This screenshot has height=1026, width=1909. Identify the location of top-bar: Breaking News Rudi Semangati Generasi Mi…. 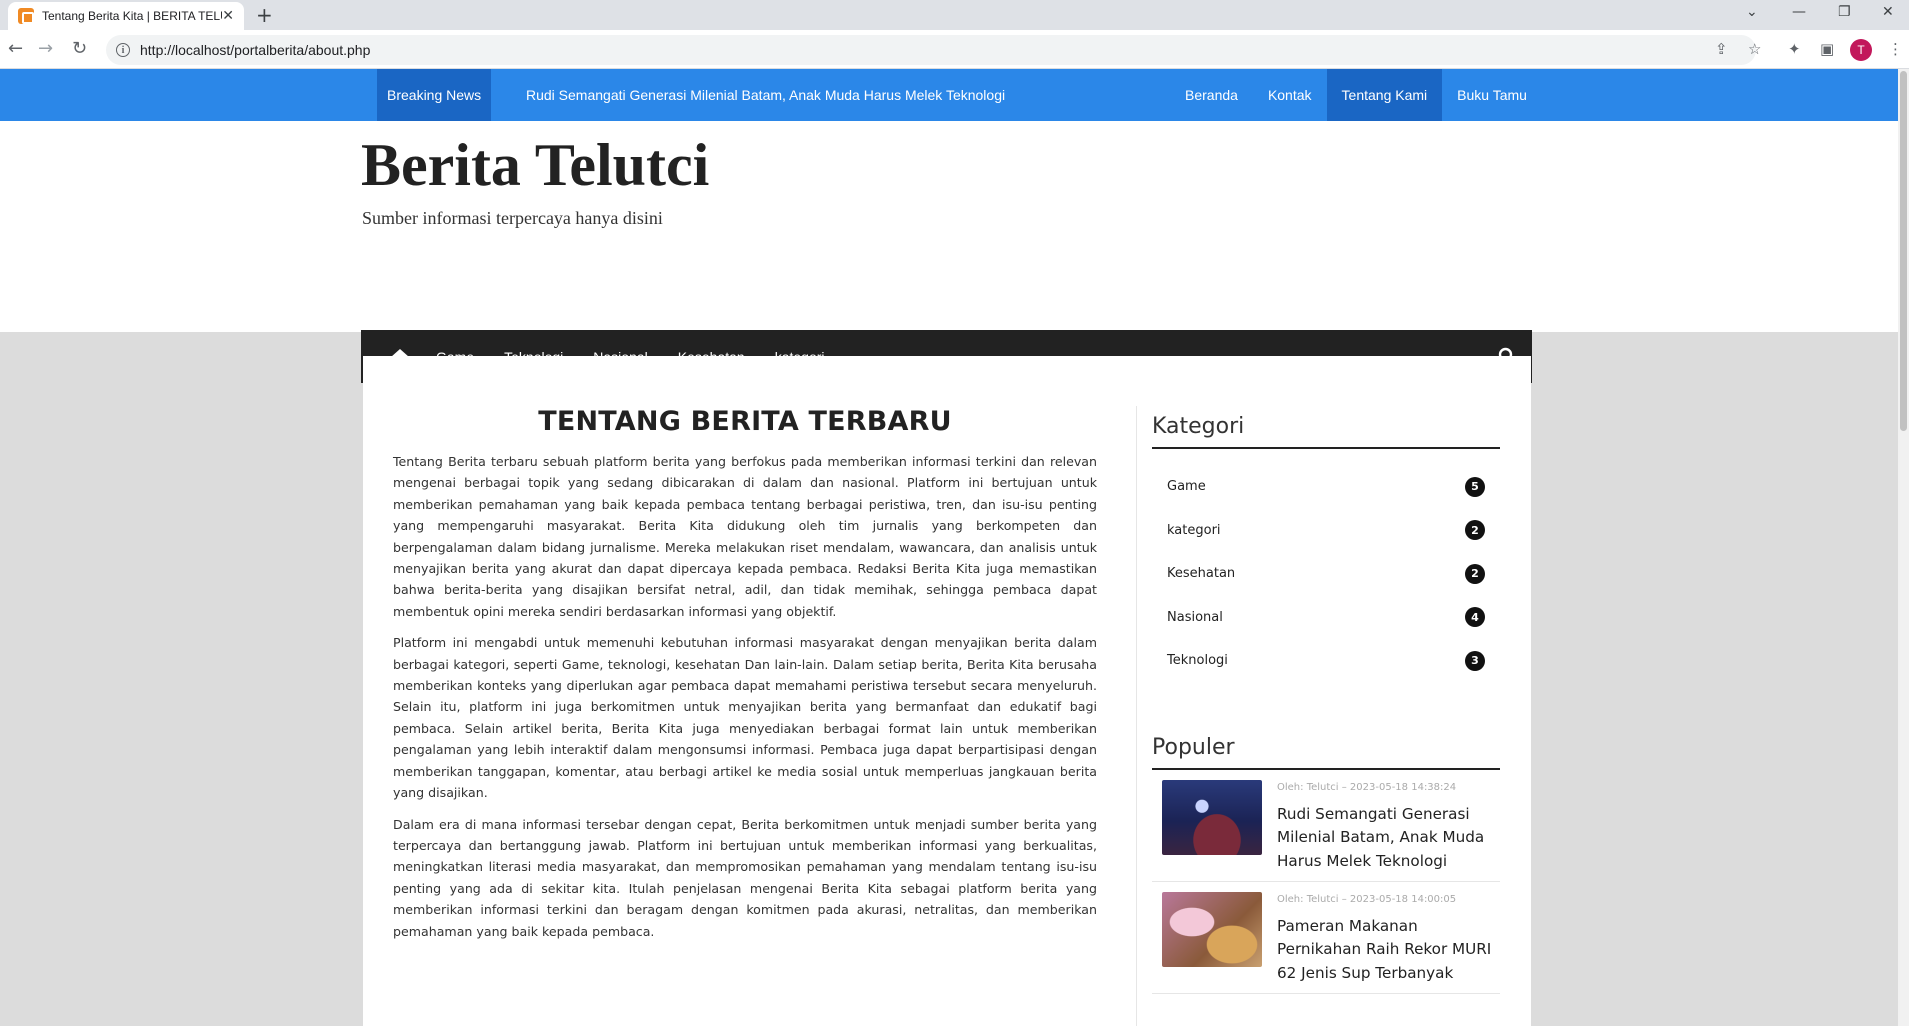
(949, 95).